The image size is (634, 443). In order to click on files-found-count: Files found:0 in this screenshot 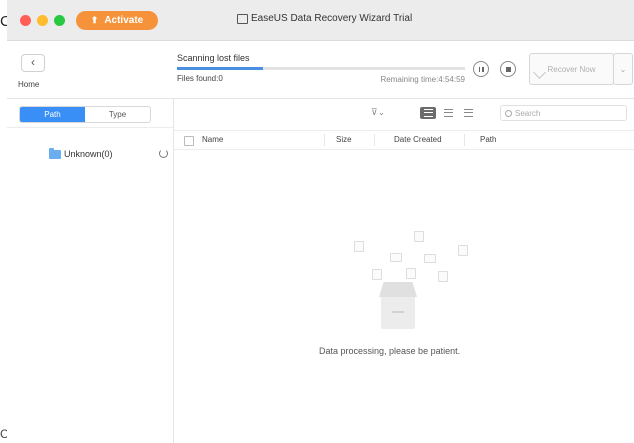, I will do `click(200, 78)`.